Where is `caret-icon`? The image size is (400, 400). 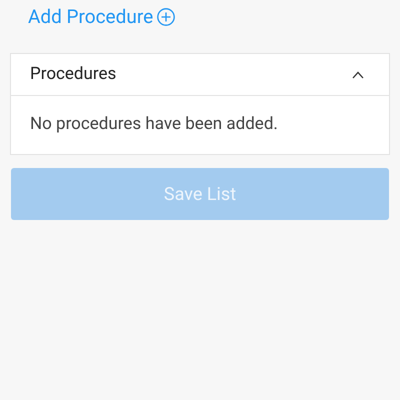 caret-icon is located at coordinates (358, 74).